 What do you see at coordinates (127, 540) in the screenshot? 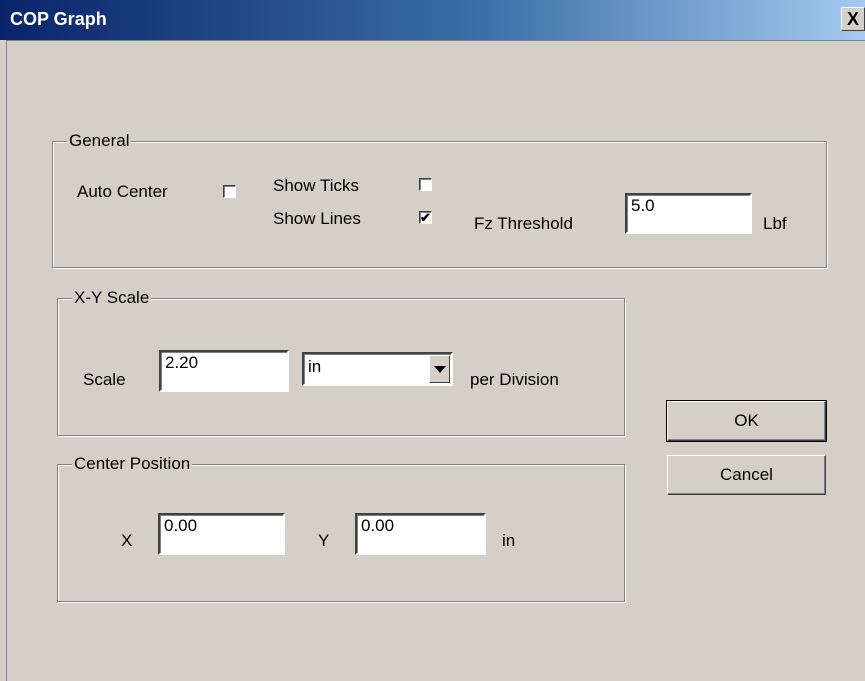
I see `x-label: X` at bounding box center [127, 540].